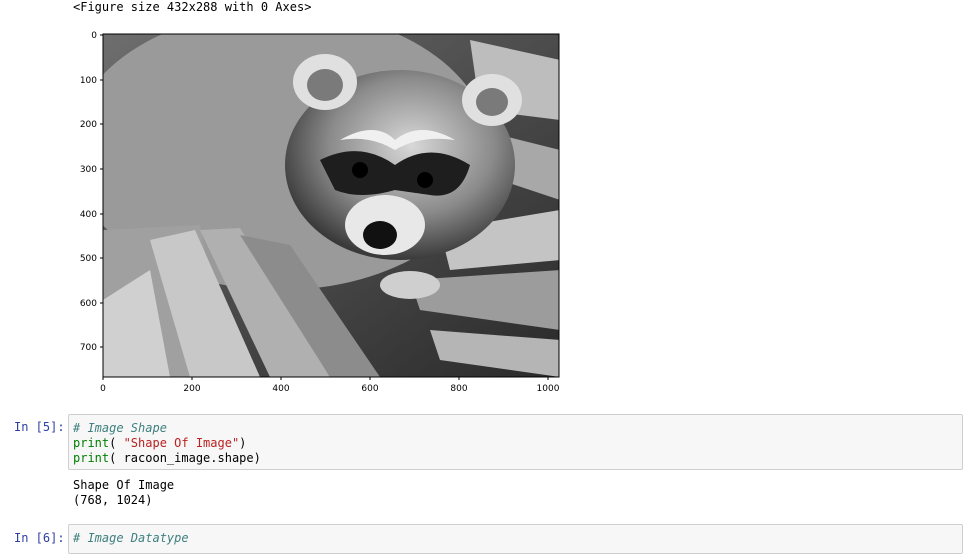 The image size is (975, 554). I want to click on code-line: # Image Shape, so click(120, 428).